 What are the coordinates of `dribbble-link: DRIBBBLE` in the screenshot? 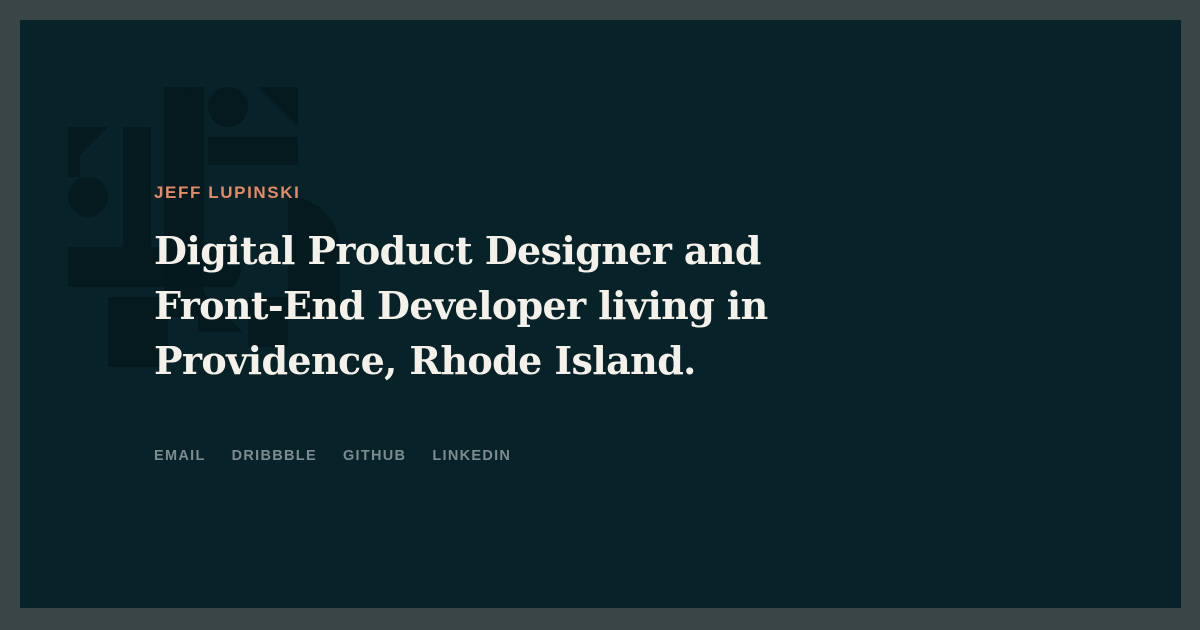 It's located at (274, 456).